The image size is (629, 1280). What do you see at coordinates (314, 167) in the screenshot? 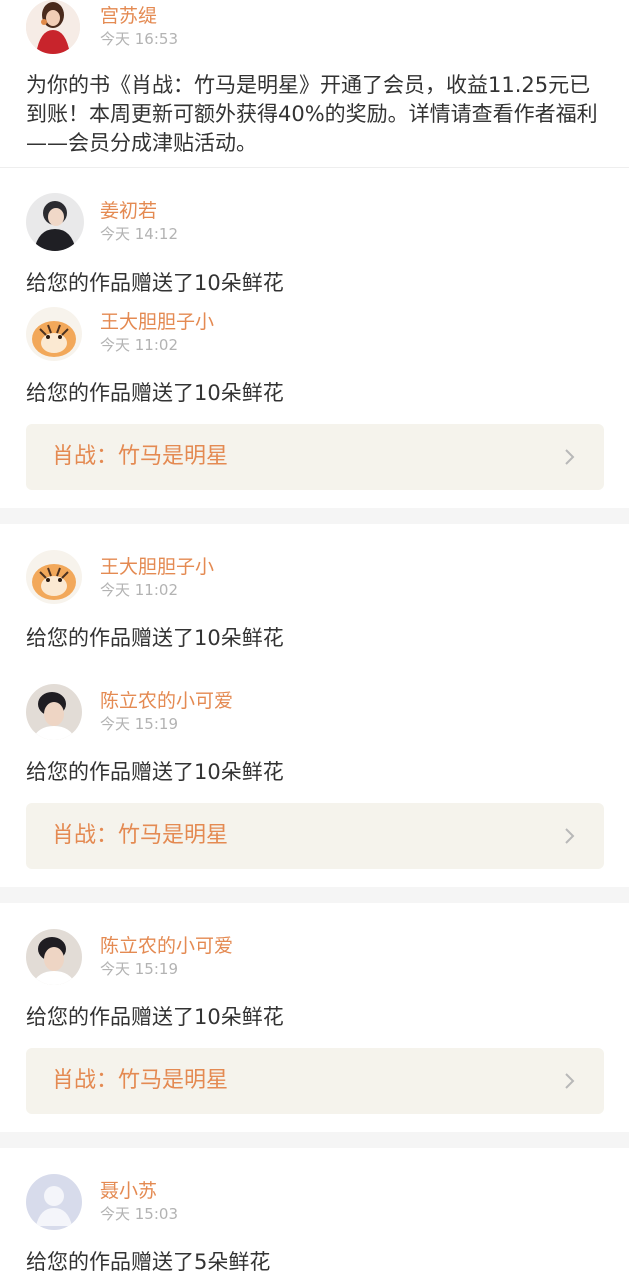
I see `divider` at bounding box center [314, 167].